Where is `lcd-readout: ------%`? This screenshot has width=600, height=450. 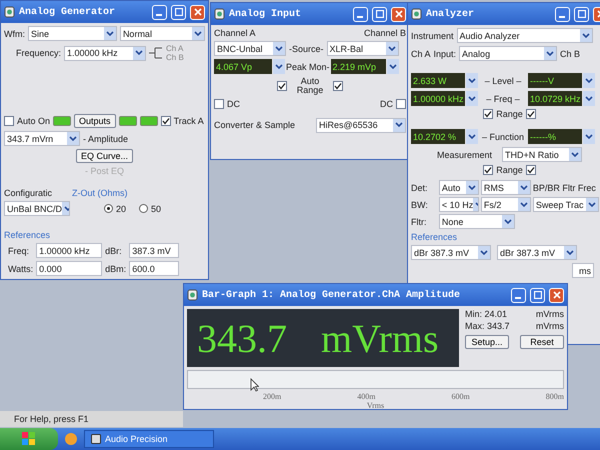 lcd-readout: ------% is located at coordinates (555, 136).